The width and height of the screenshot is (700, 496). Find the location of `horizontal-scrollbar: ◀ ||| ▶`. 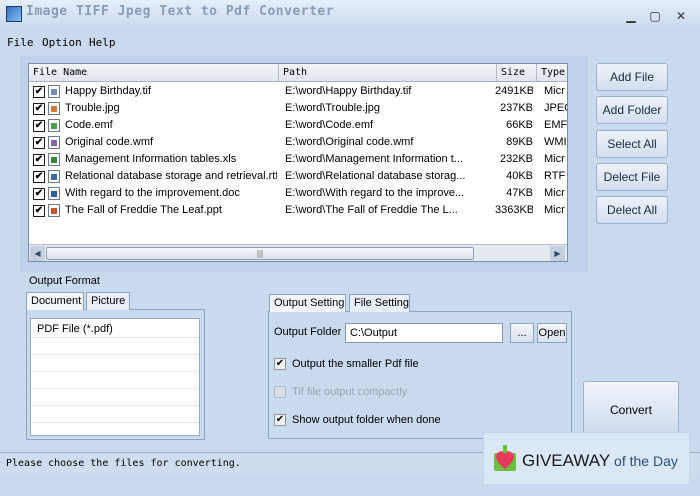

horizontal-scrollbar: ◀ ||| ▶ is located at coordinates (298, 252).